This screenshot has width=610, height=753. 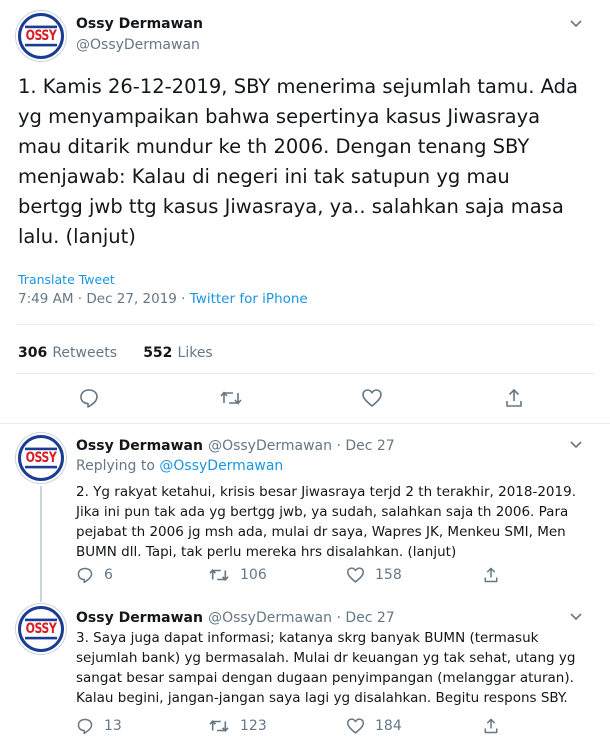 What do you see at coordinates (253, 575) in the screenshot?
I see `retweet-count: 106` at bounding box center [253, 575].